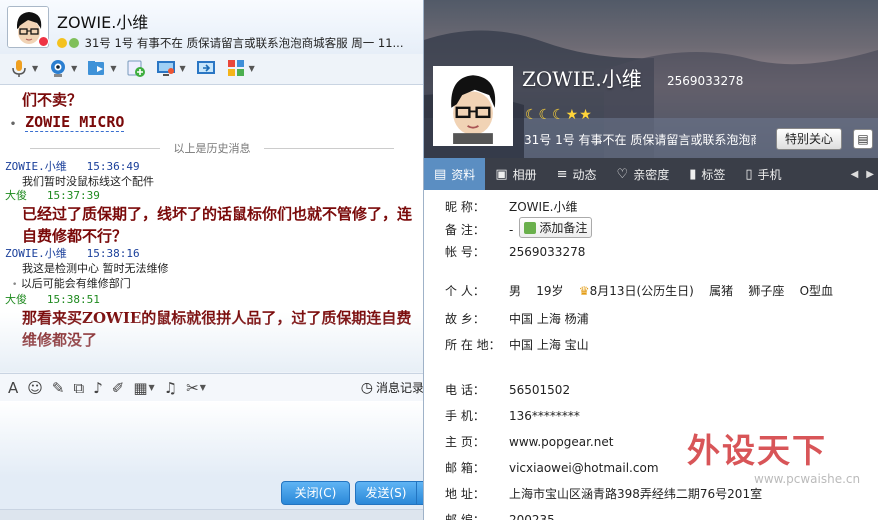  What do you see at coordinates (707, 174) in the screenshot?
I see `tab-tags: ▮ 标签` at bounding box center [707, 174].